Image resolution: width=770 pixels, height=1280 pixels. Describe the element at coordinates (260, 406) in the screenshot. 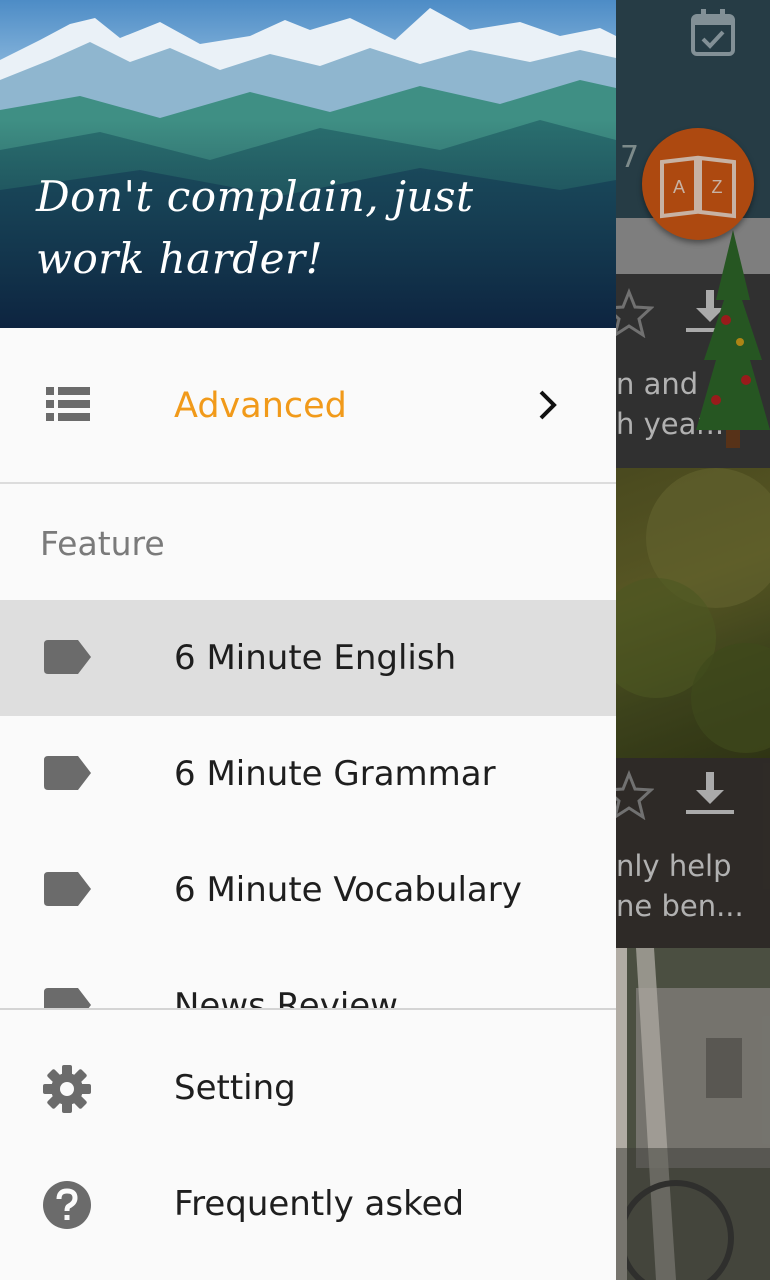

I see `advanced-label: Advanced` at that location.